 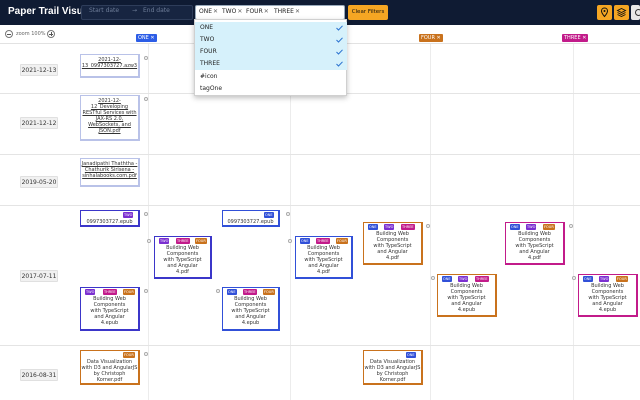 What do you see at coordinates (39, 276) in the screenshot?
I see `date-badge: 2017-07-11` at bounding box center [39, 276].